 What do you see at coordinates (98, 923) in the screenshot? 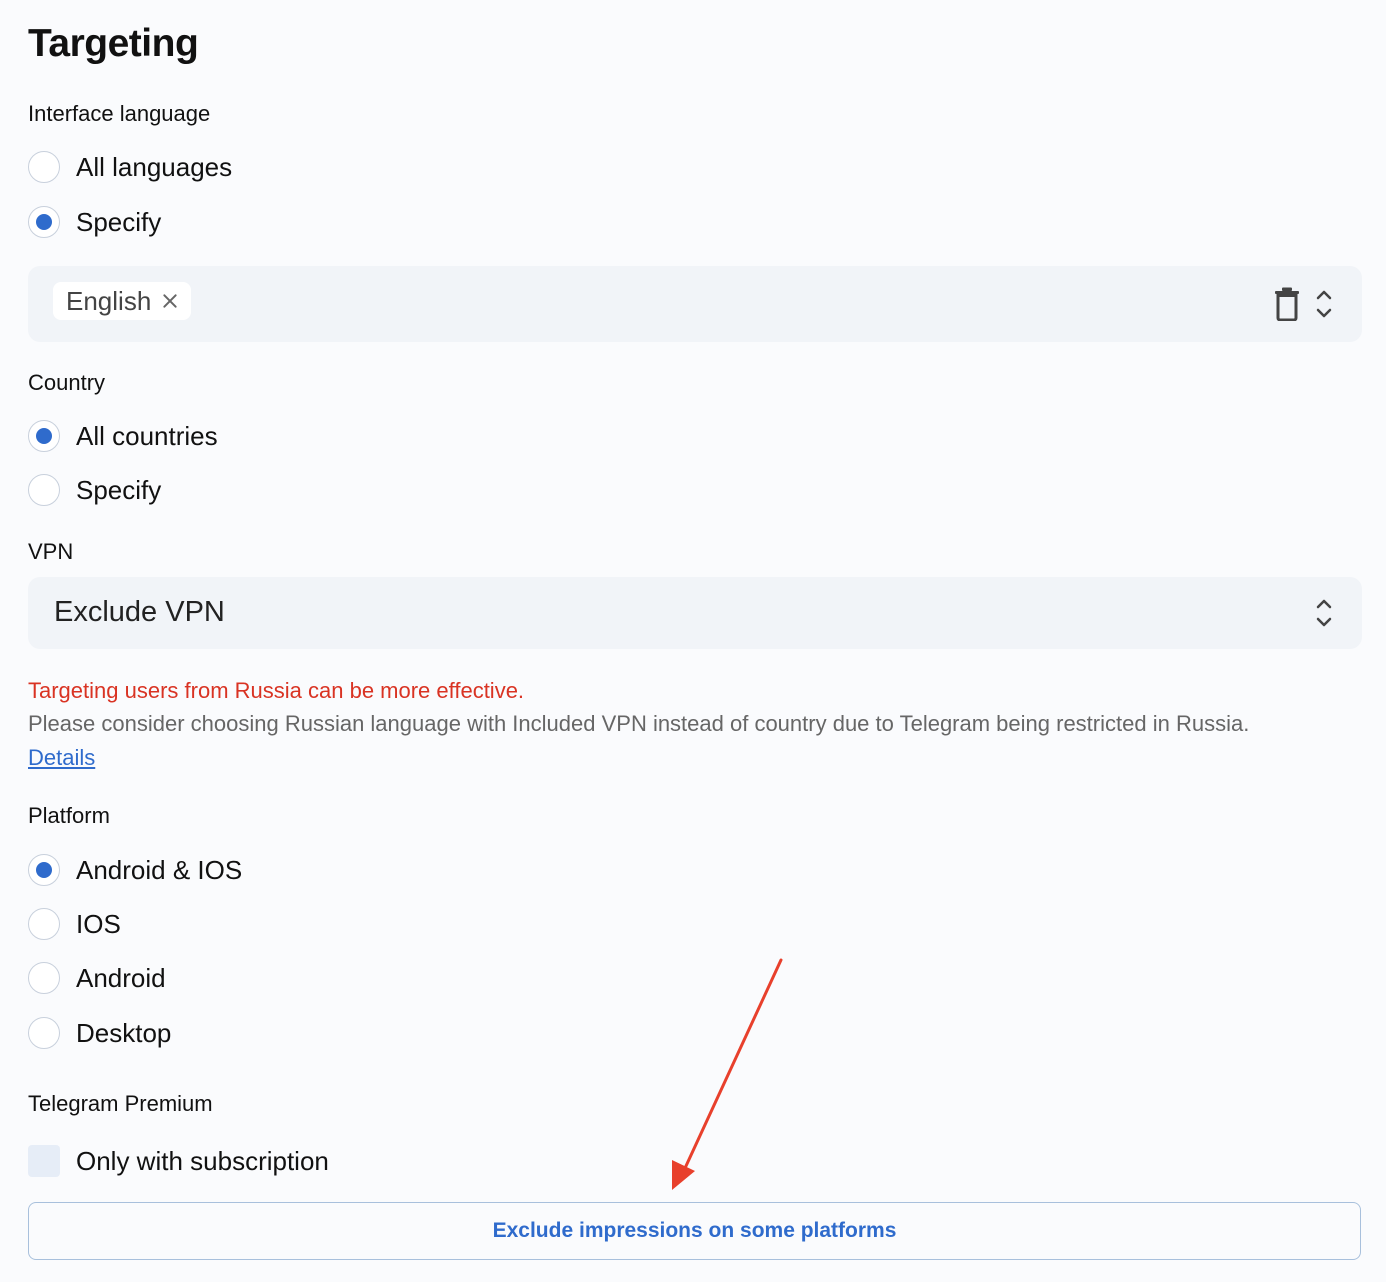
I see `radio-label: IOS` at bounding box center [98, 923].